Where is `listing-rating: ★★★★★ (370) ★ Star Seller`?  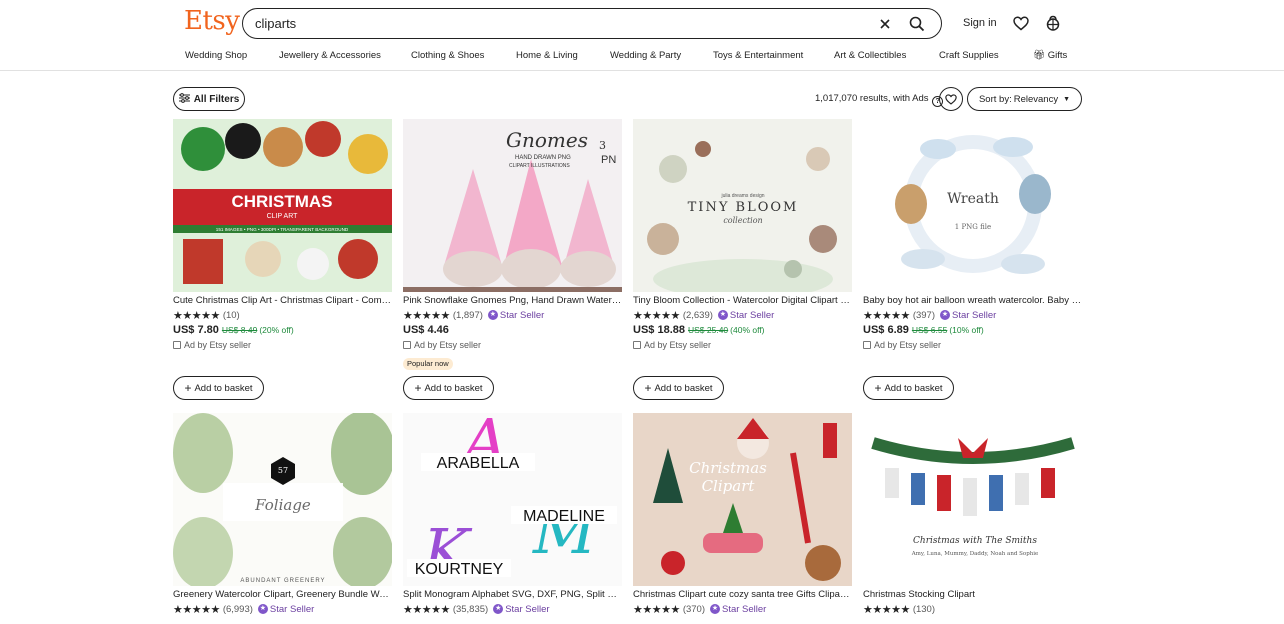
listing-rating: ★★★★★ (370) ★ Star Seller is located at coordinates (700, 609).